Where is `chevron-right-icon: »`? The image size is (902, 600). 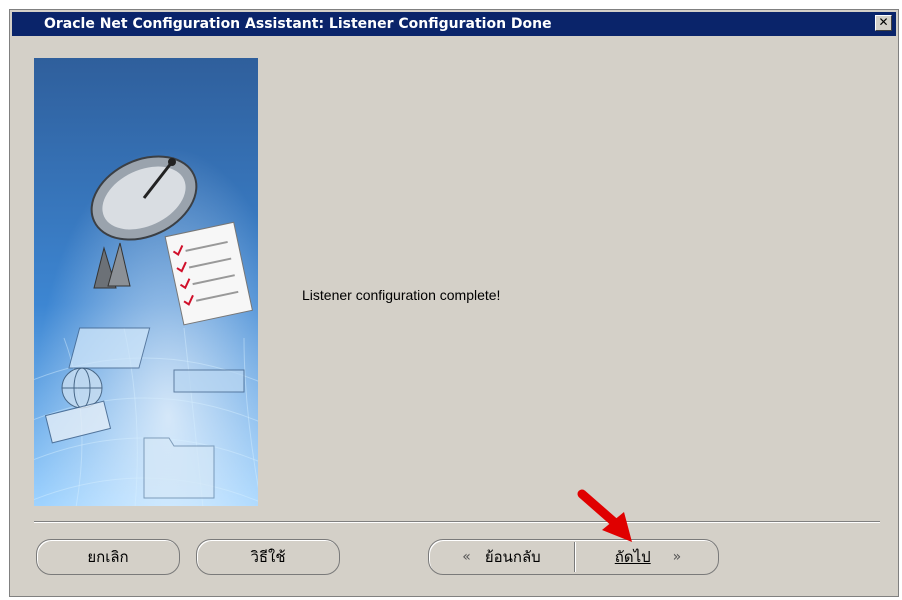 chevron-right-icon: » is located at coordinates (677, 557).